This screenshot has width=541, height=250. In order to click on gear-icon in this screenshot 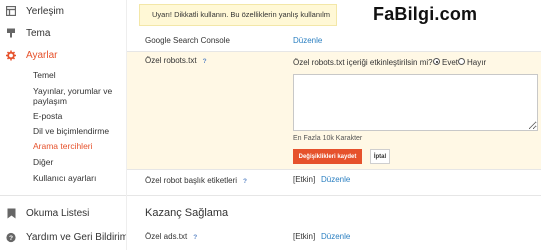, I will do `click(11, 55)`.